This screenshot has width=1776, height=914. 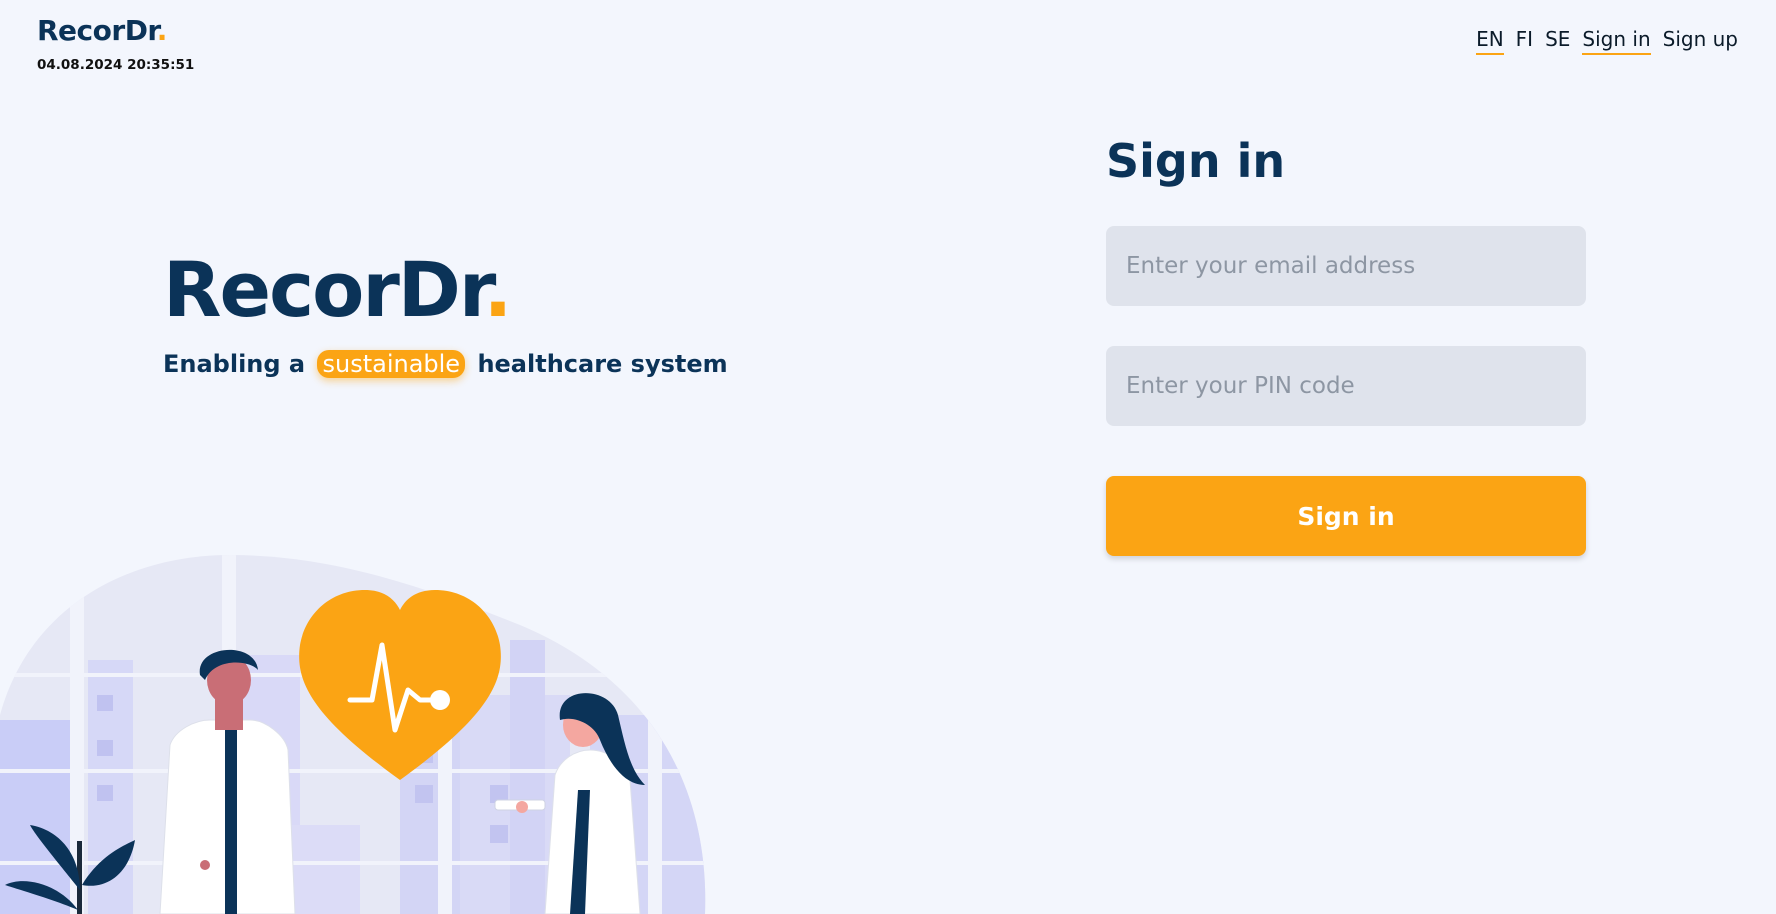 What do you see at coordinates (602, 364) in the screenshot?
I see `subtitle-after: healthcare system` at bounding box center [602, 364].